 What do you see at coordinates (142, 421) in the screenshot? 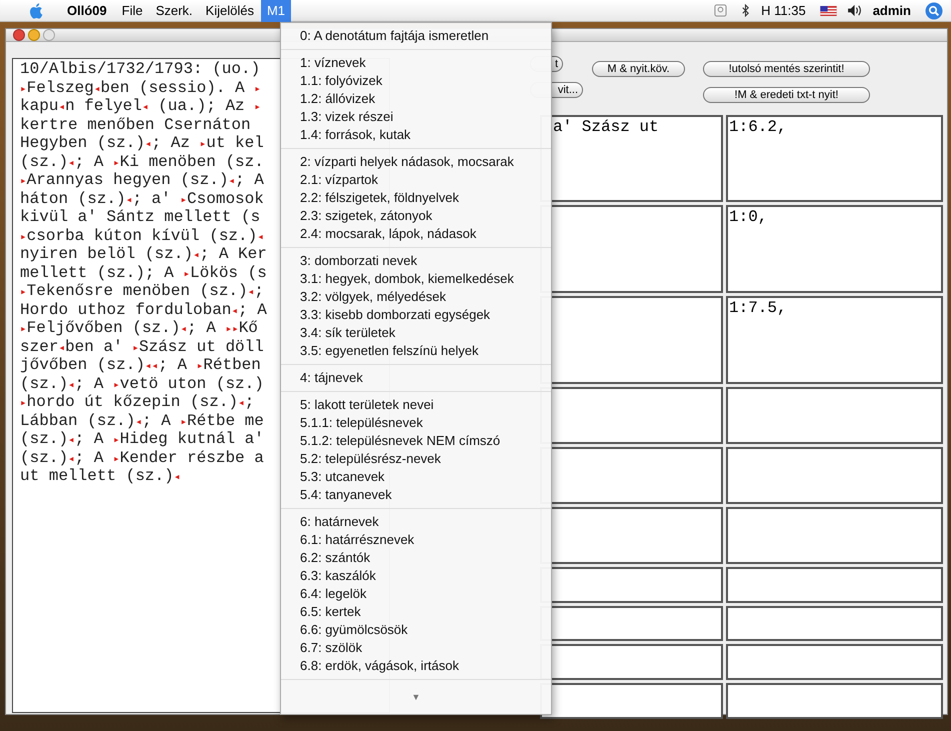
I see `text-line: Lábban (sz.)◂; A ▸Rétbe me` at bounding box center [142, 421].